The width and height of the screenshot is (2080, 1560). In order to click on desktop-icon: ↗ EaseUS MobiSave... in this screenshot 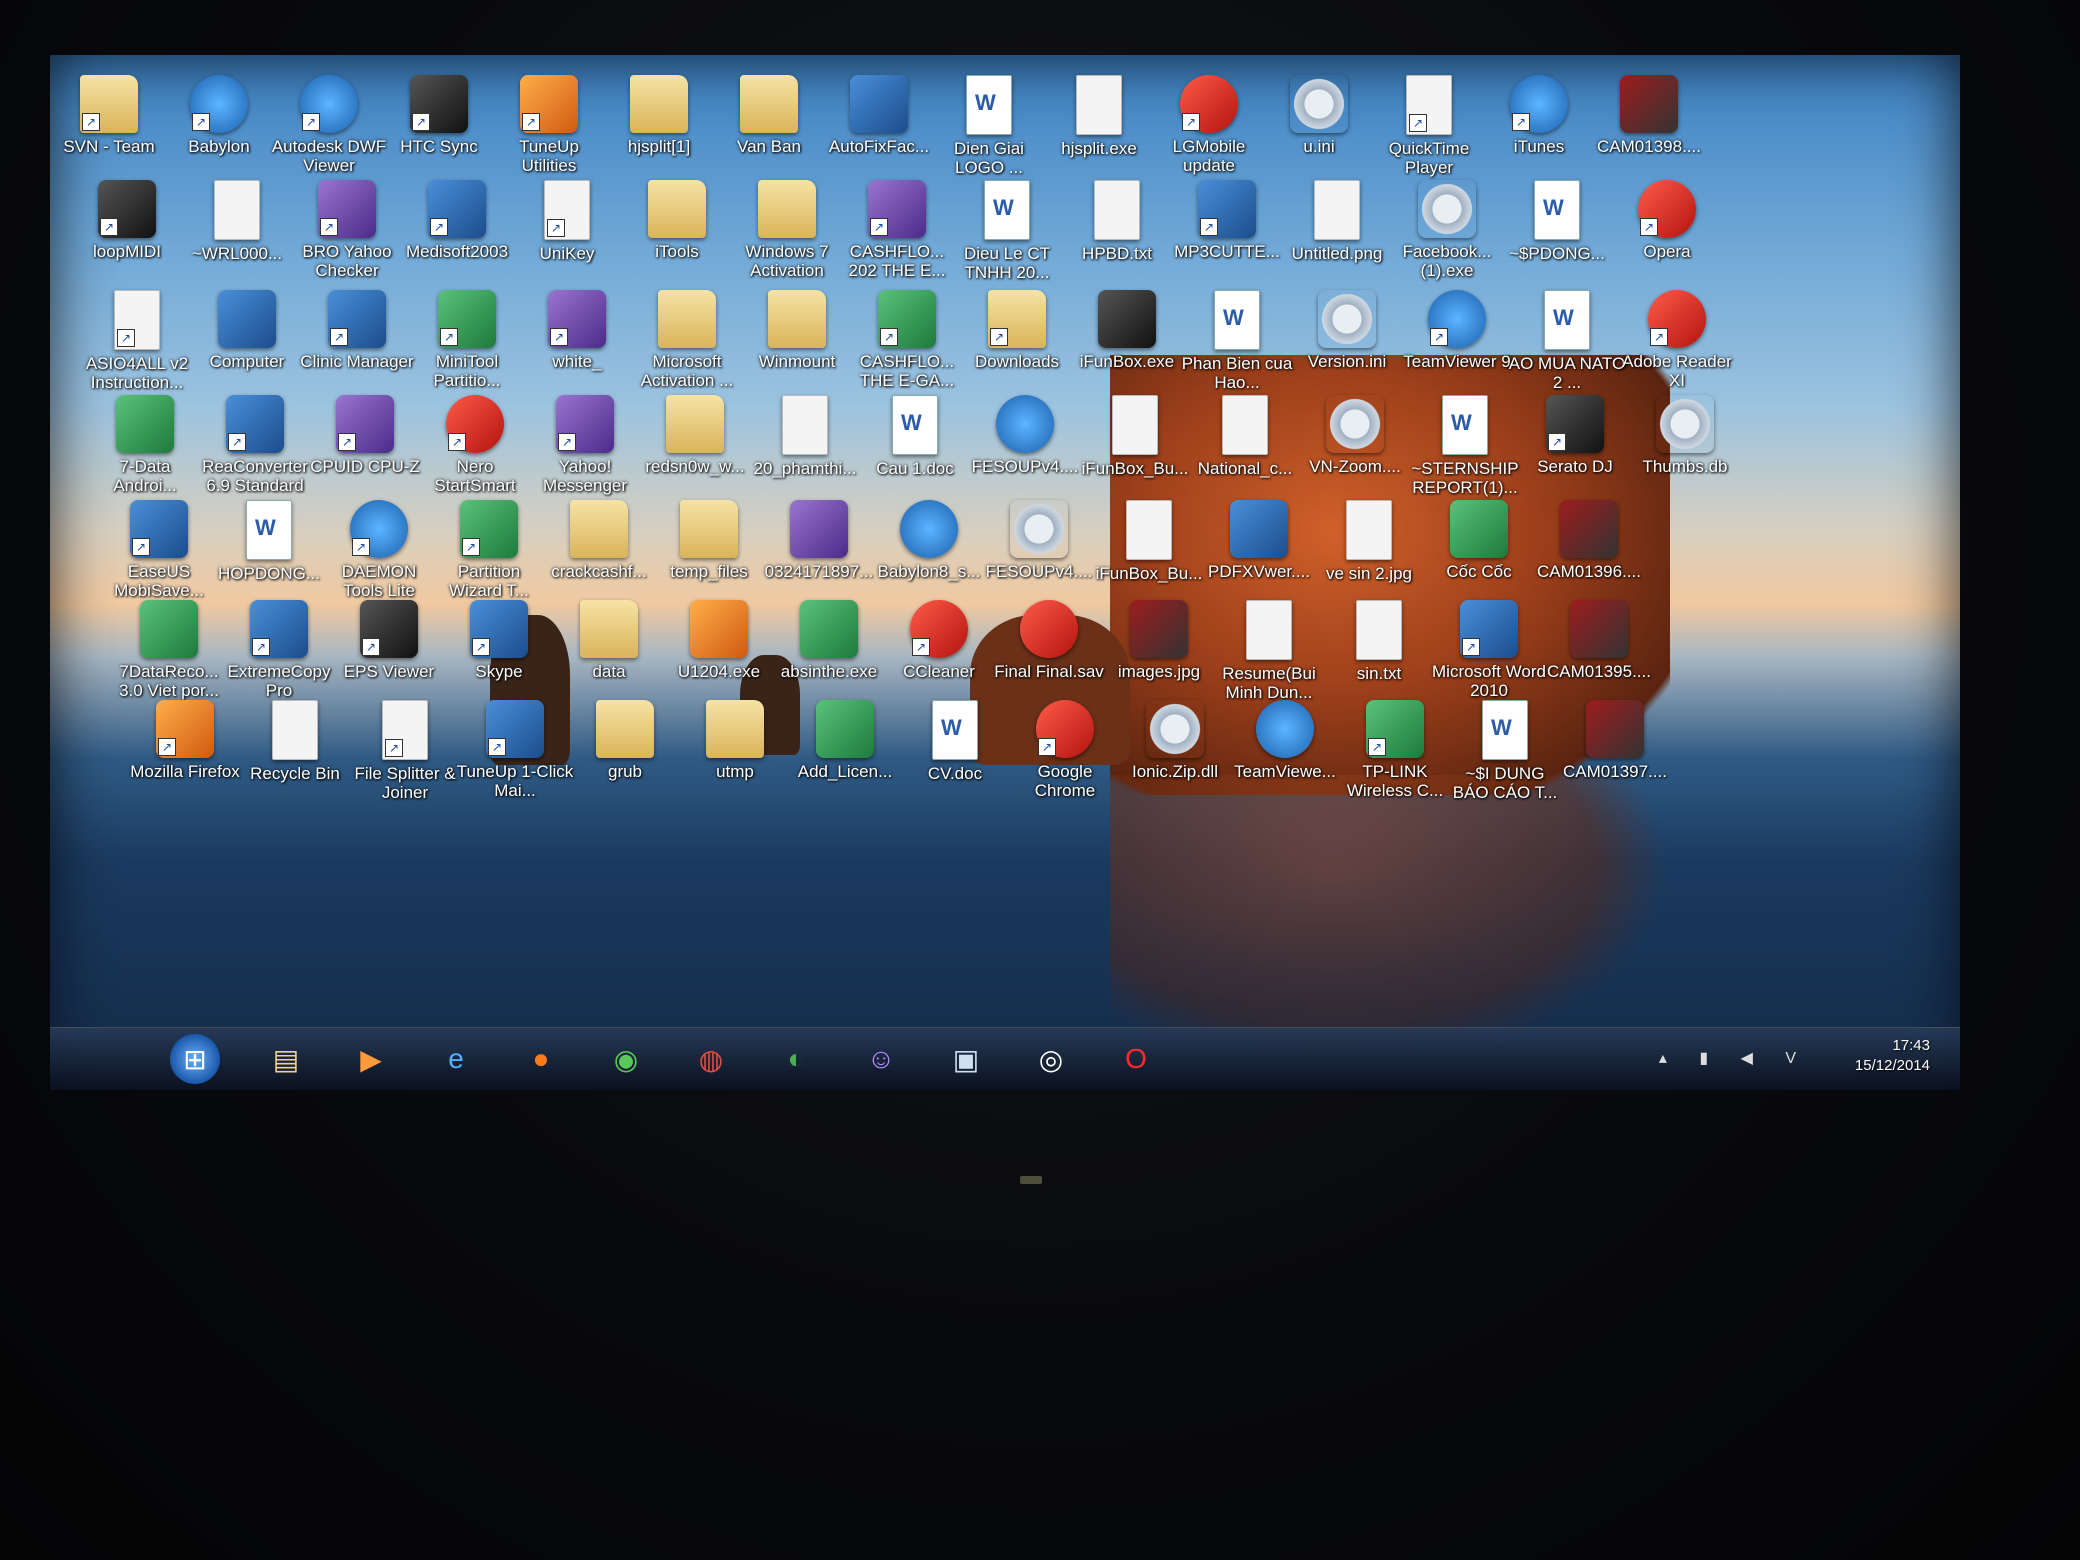, I will do `click(159, 550)`.